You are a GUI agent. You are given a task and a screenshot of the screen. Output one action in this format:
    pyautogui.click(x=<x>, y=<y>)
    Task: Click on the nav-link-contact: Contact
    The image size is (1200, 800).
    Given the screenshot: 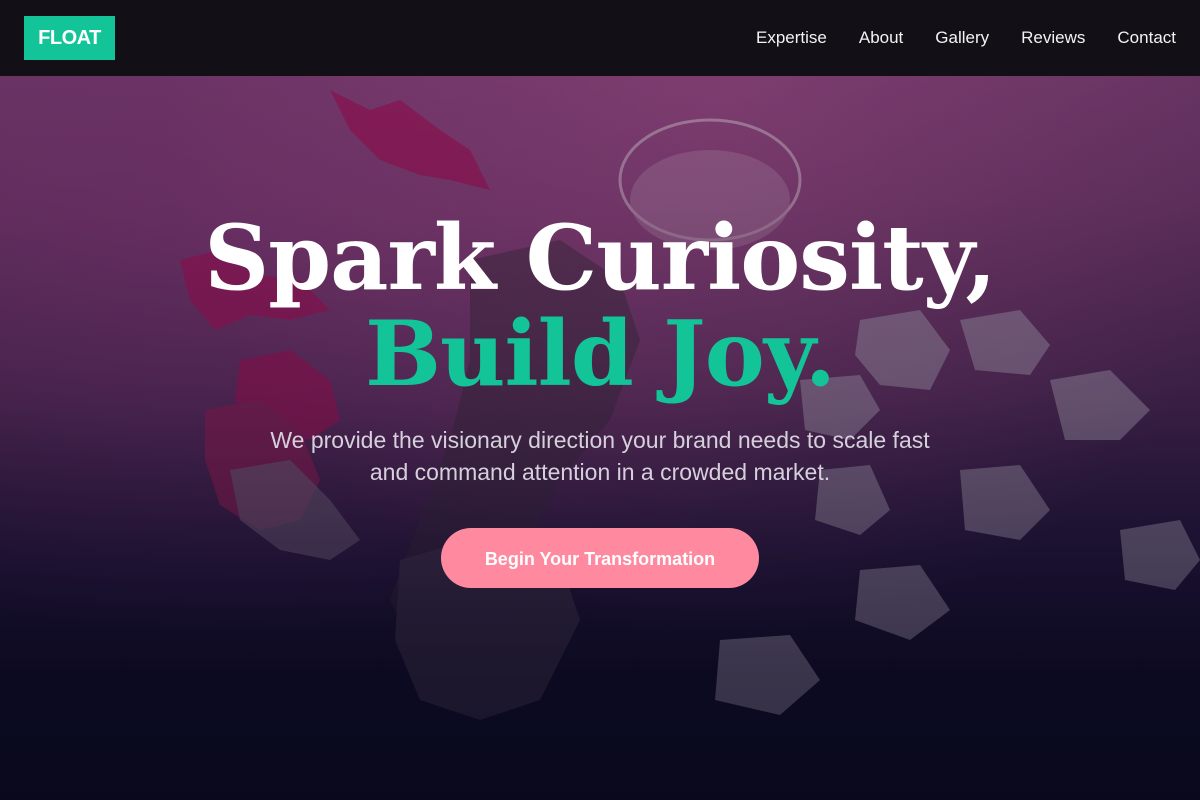 What is the action you would take?
    pyautogui.click(x=1146, y=38)
    